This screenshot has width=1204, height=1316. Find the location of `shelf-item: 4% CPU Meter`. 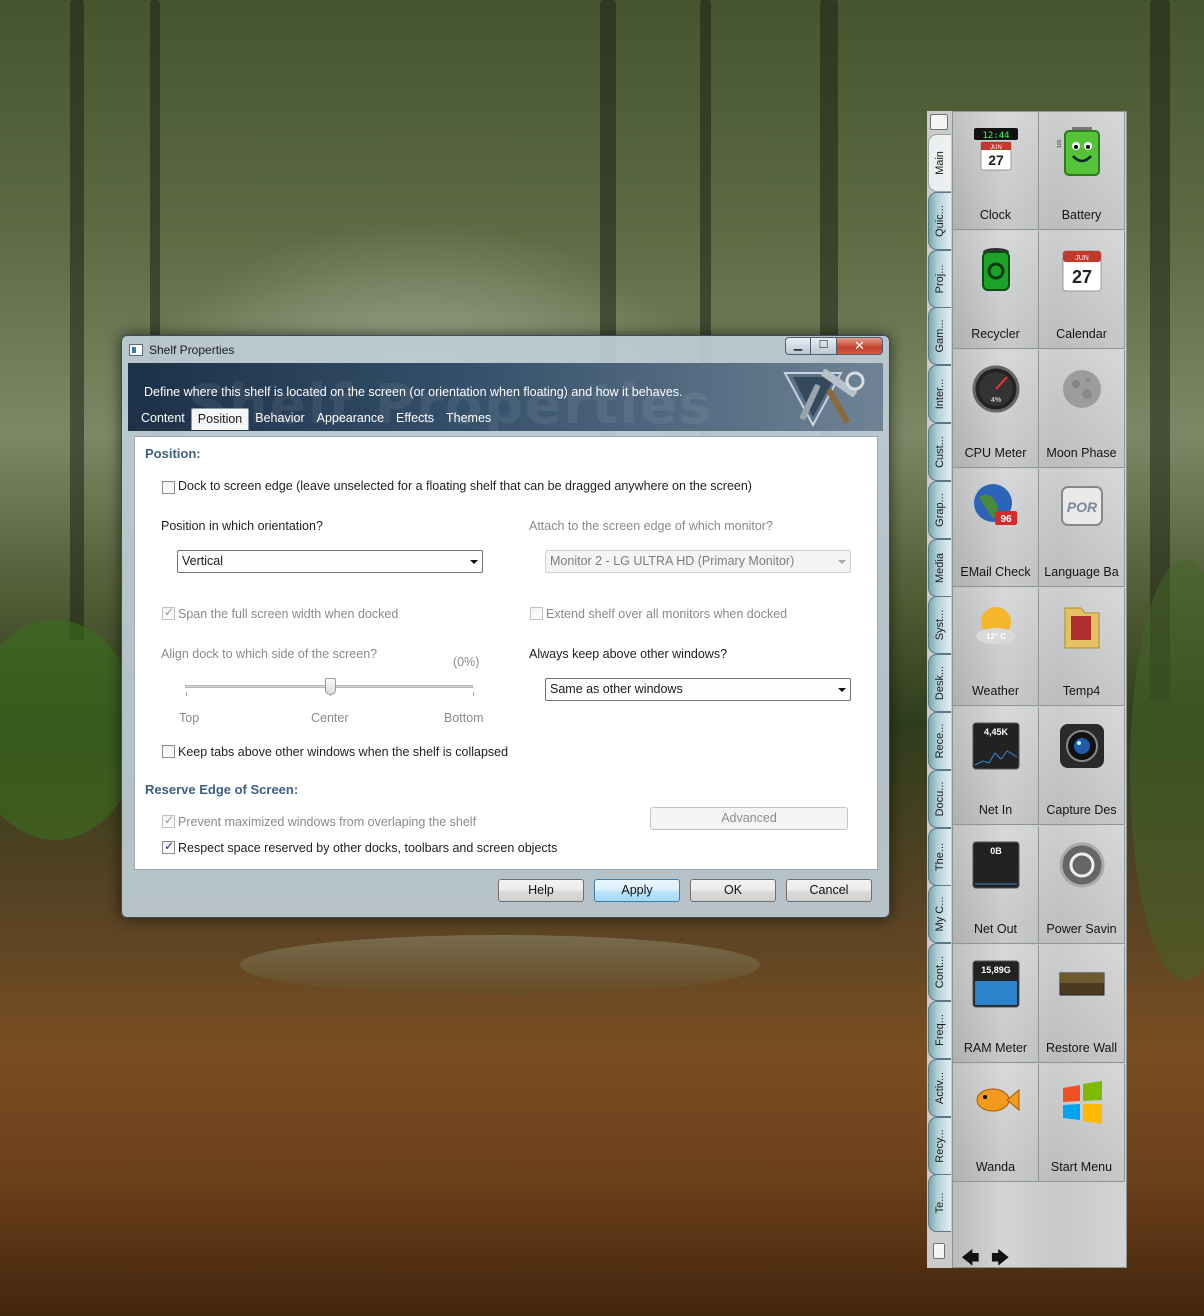

shelf-item: 4% CPU Meter is located at coordinates (996, 409).